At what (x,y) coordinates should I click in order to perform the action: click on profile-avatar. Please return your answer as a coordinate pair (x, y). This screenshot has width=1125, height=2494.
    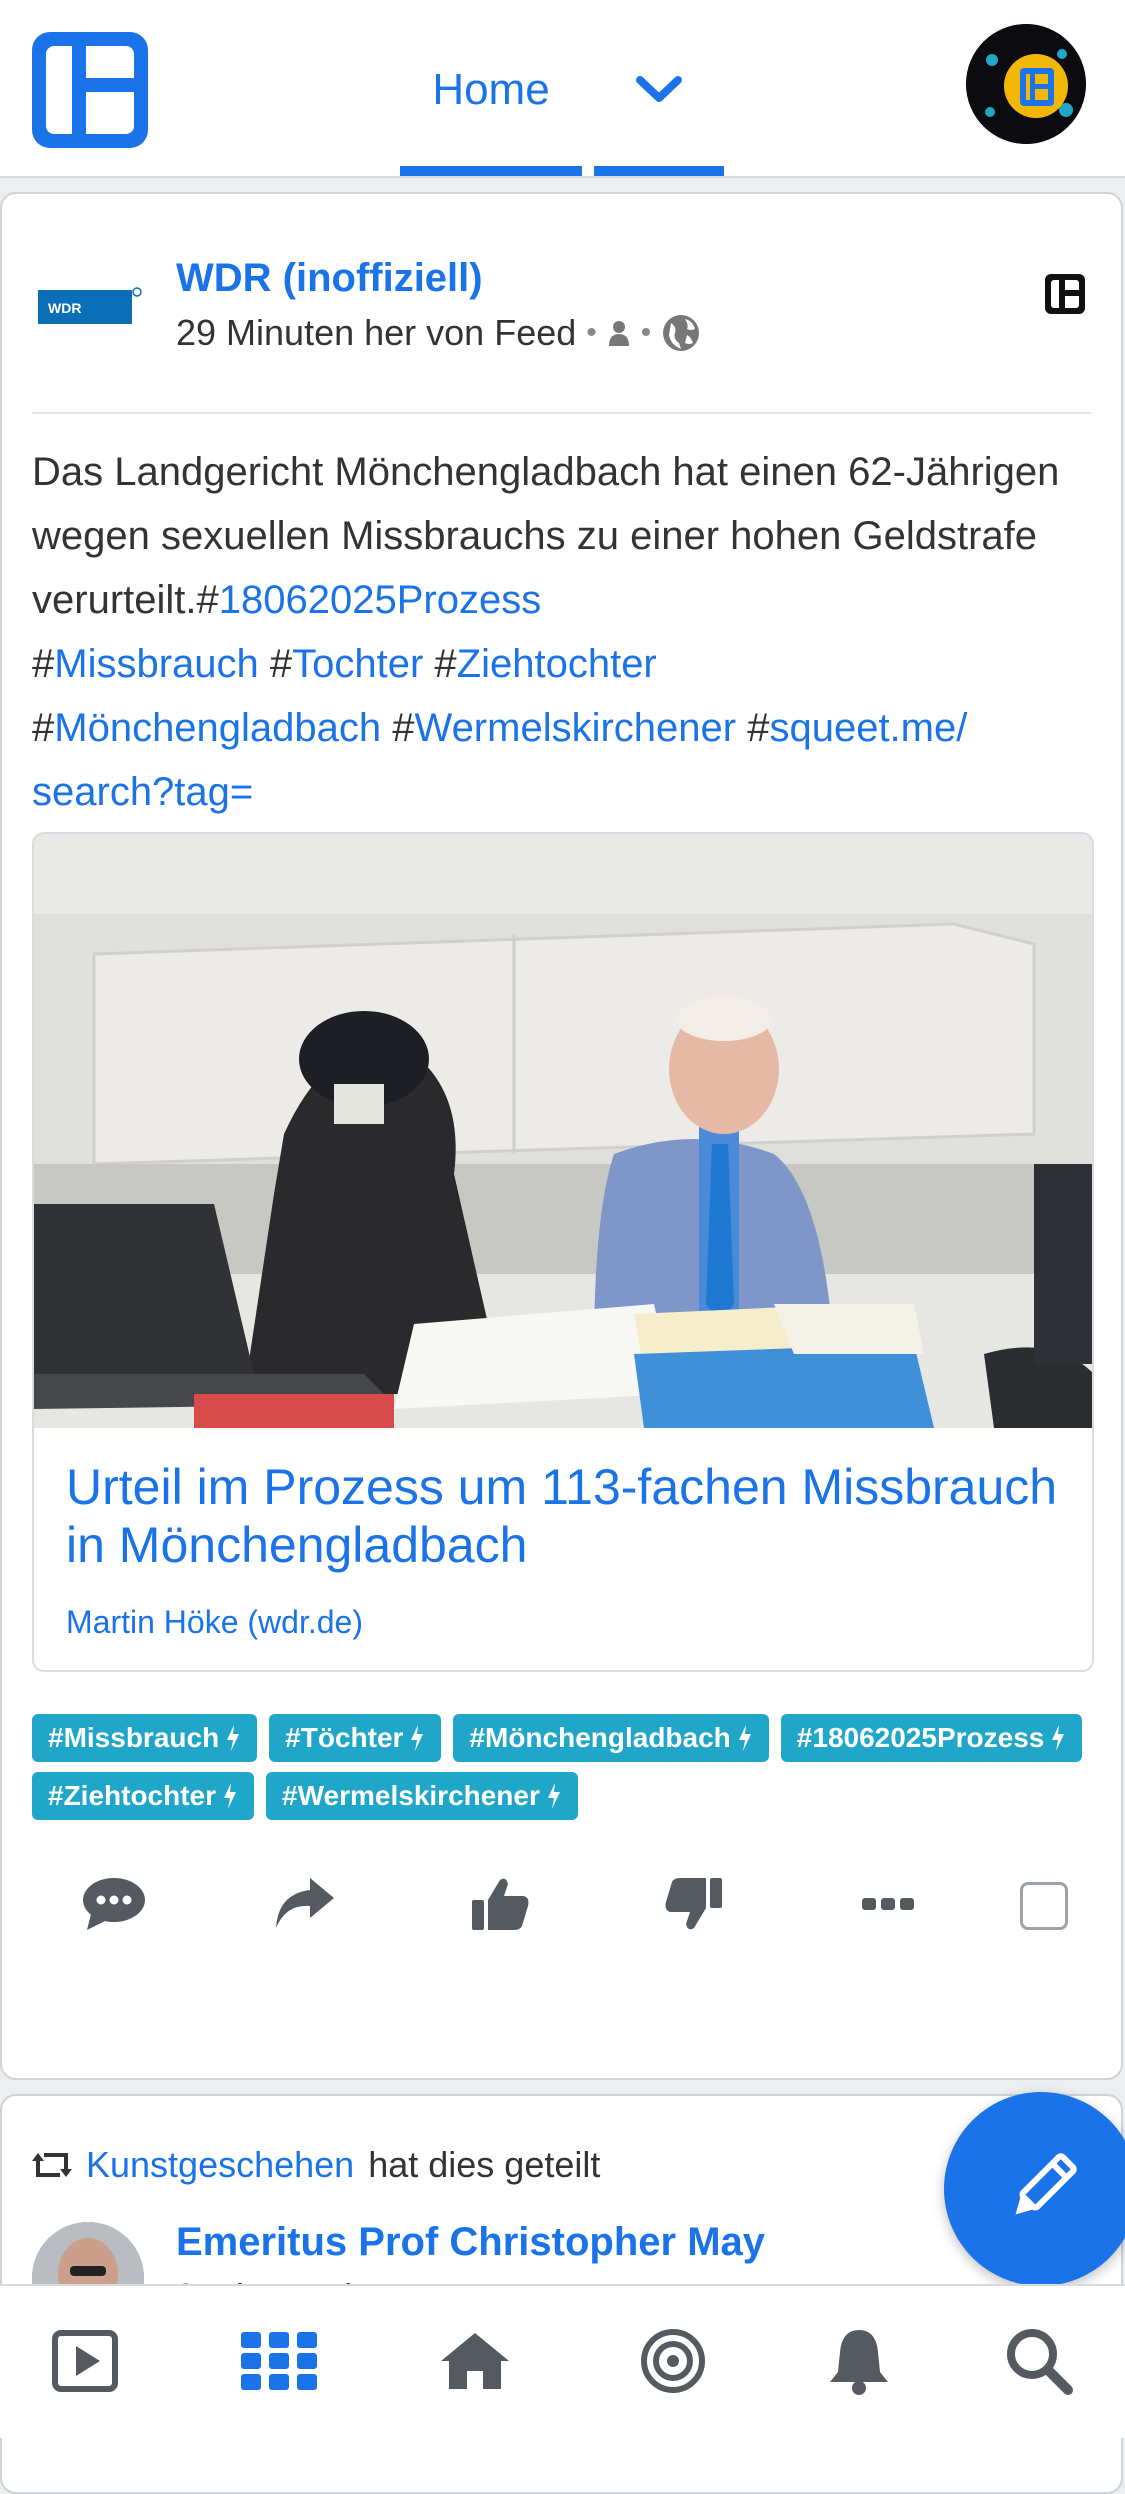
    Looking at the image, I should click on (1026, 84).